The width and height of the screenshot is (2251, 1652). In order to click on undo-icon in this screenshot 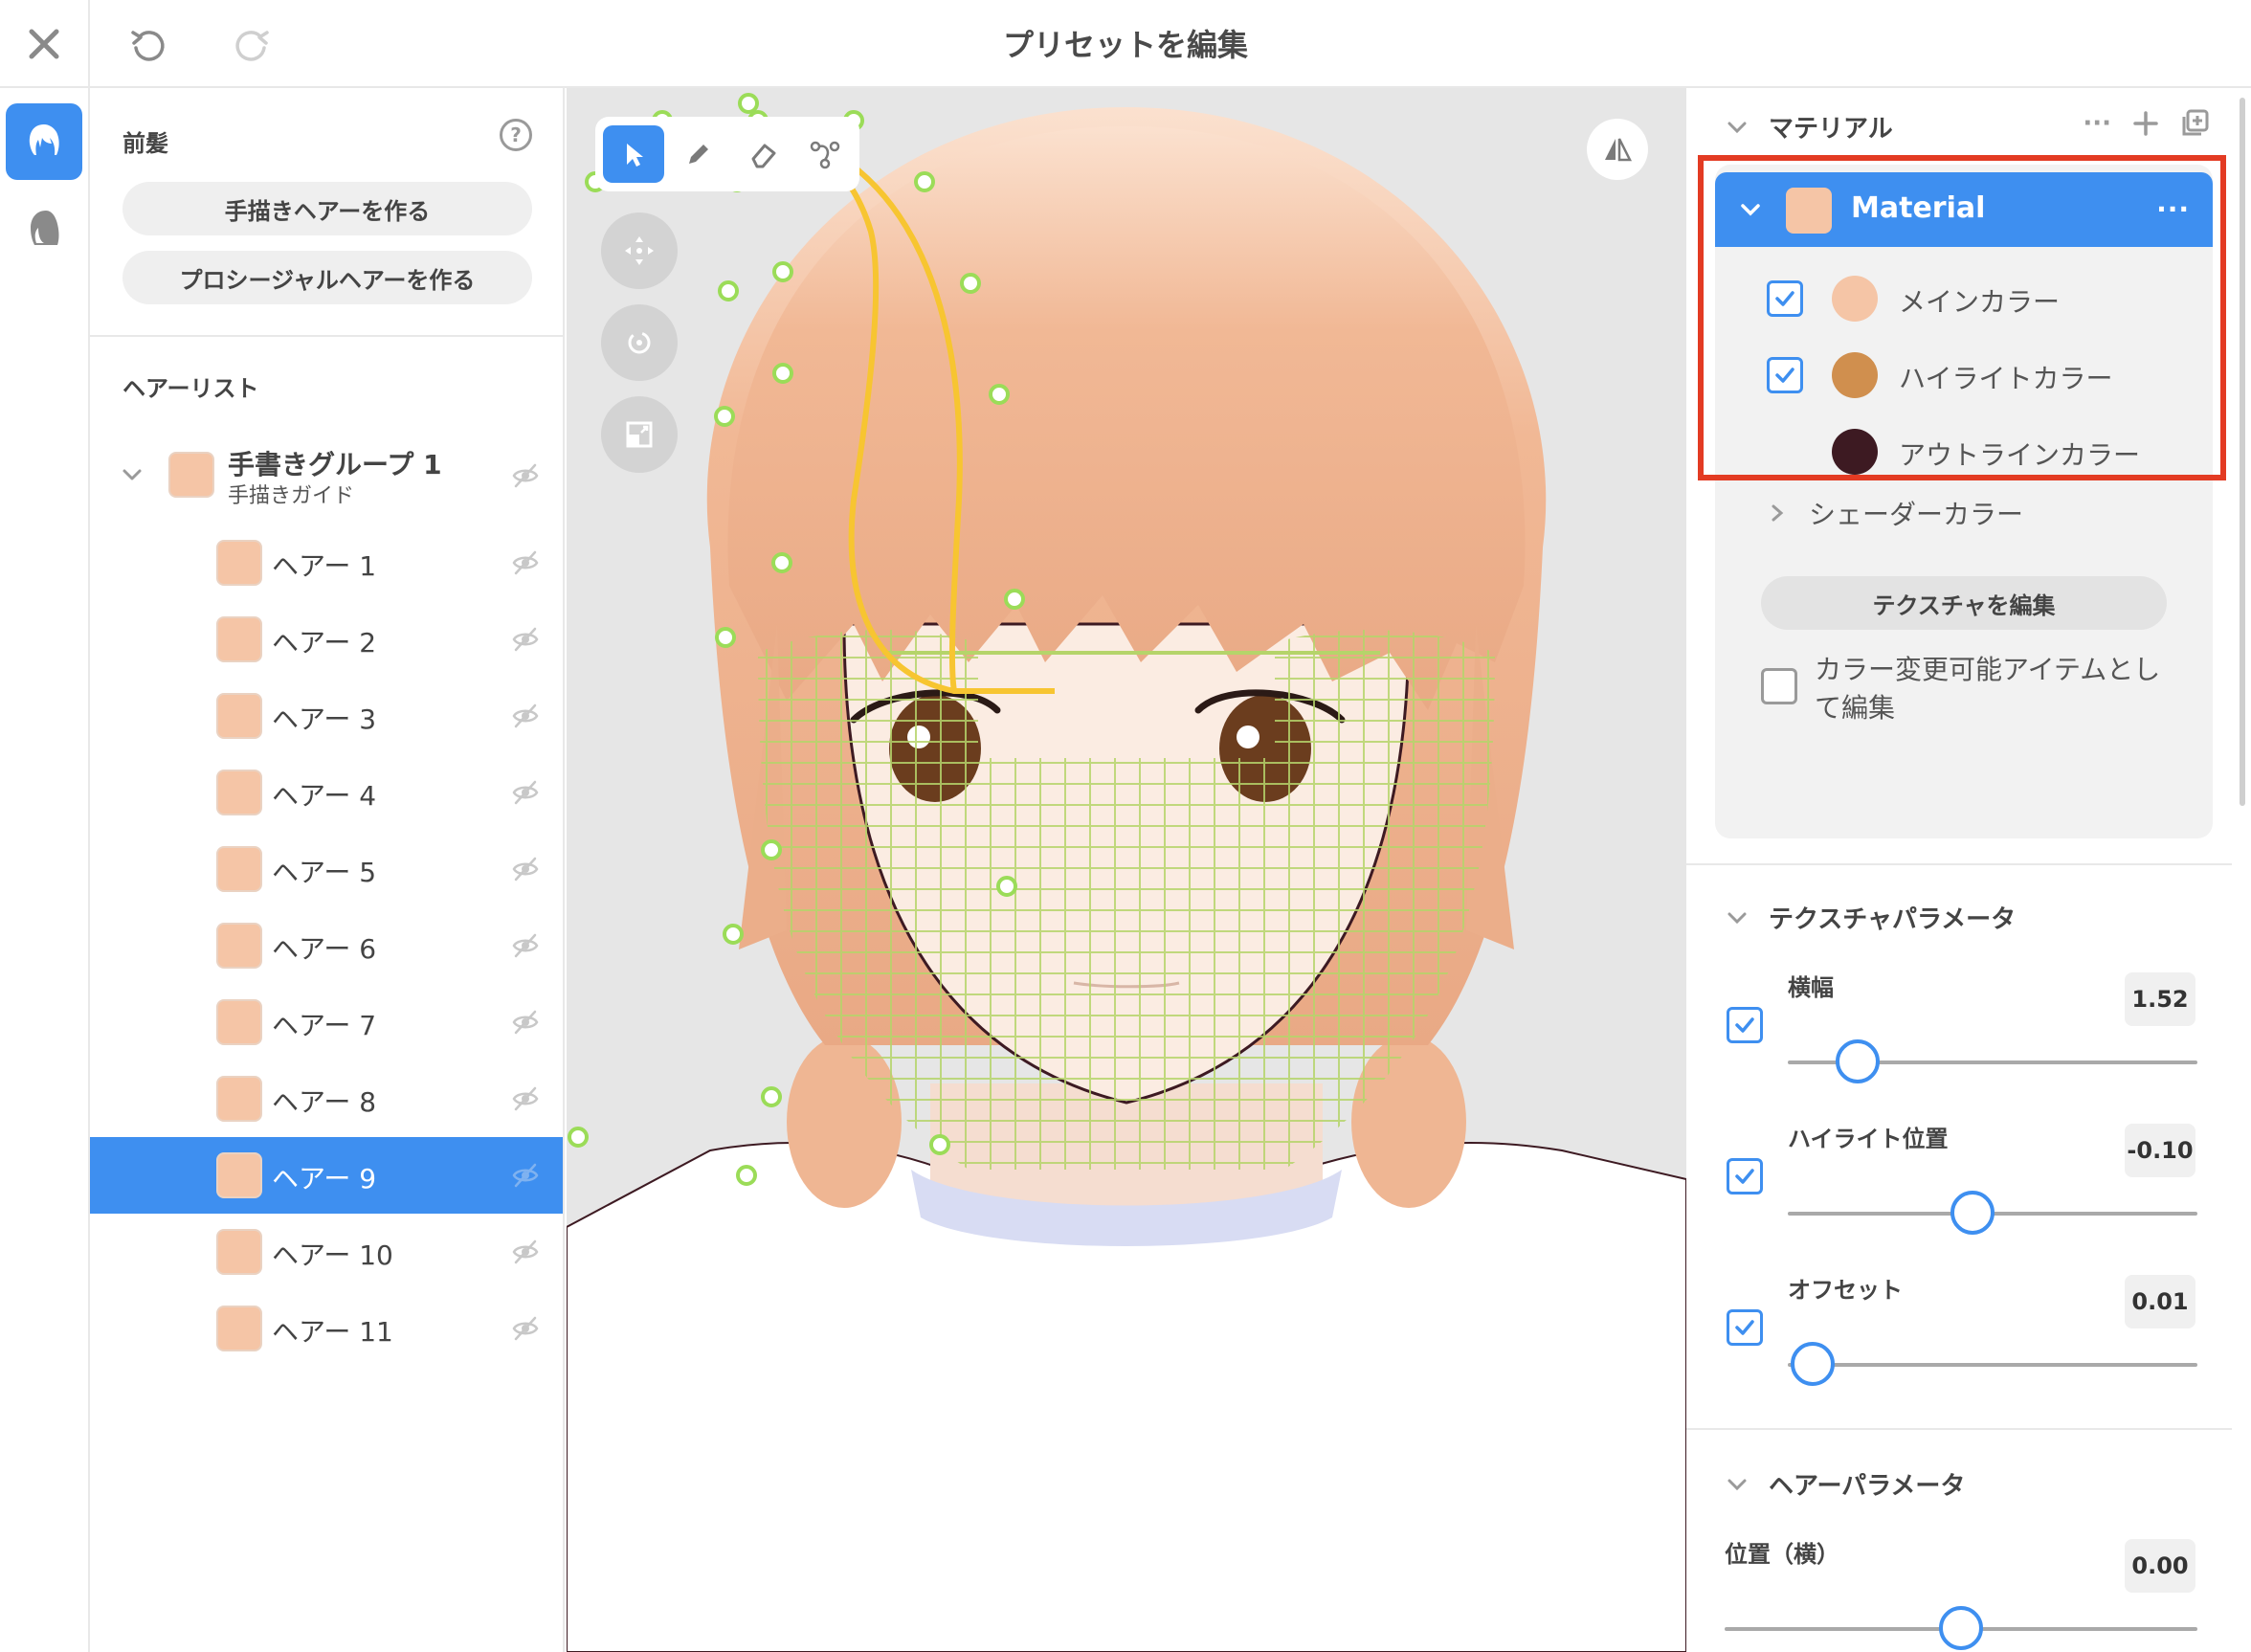, I will do `click(148, 46)`.